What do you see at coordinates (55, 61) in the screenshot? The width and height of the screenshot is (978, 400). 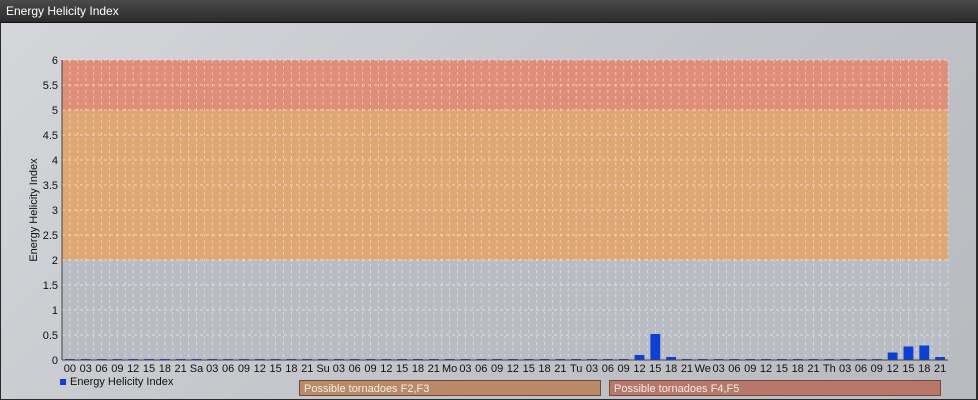 I see `y-tick-label: 6` at bounding box center [55, 61].